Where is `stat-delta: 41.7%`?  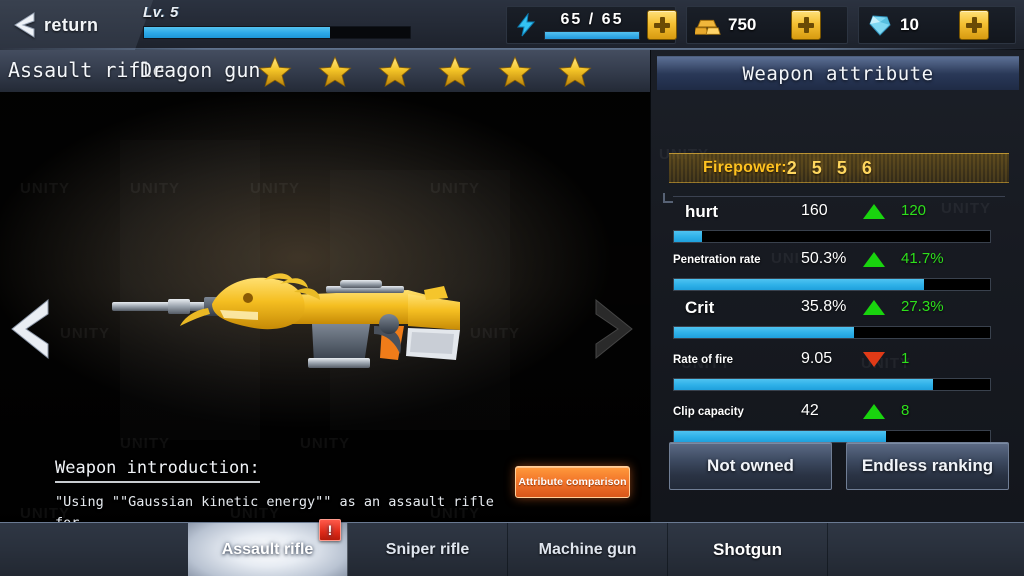 stat-delta: 41.7% is located at coordinates (922, 258).